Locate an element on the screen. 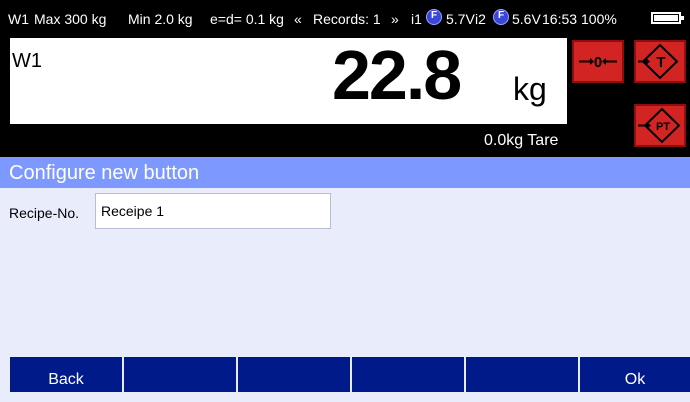 The width and height of the screenshot is (690, 402). dialog-title: Configure new button is located at coordinates (104, 173).